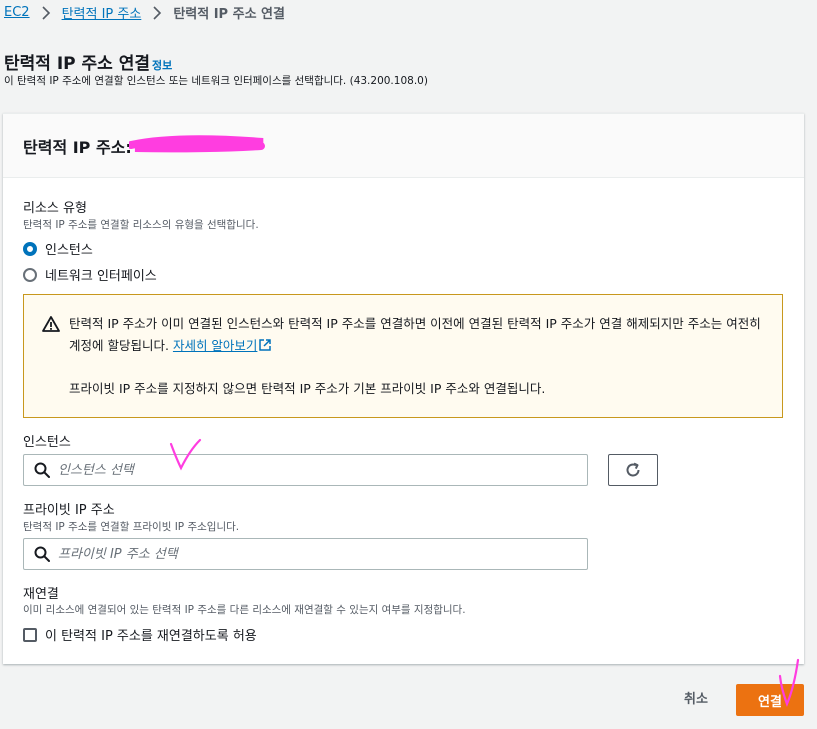 Image resolution: width=817 pixels, height=729 pixels. Describe the element at coordinates (55, 208) in the screenshot. I see `resource-type-label: 리소스 유형` at that location.